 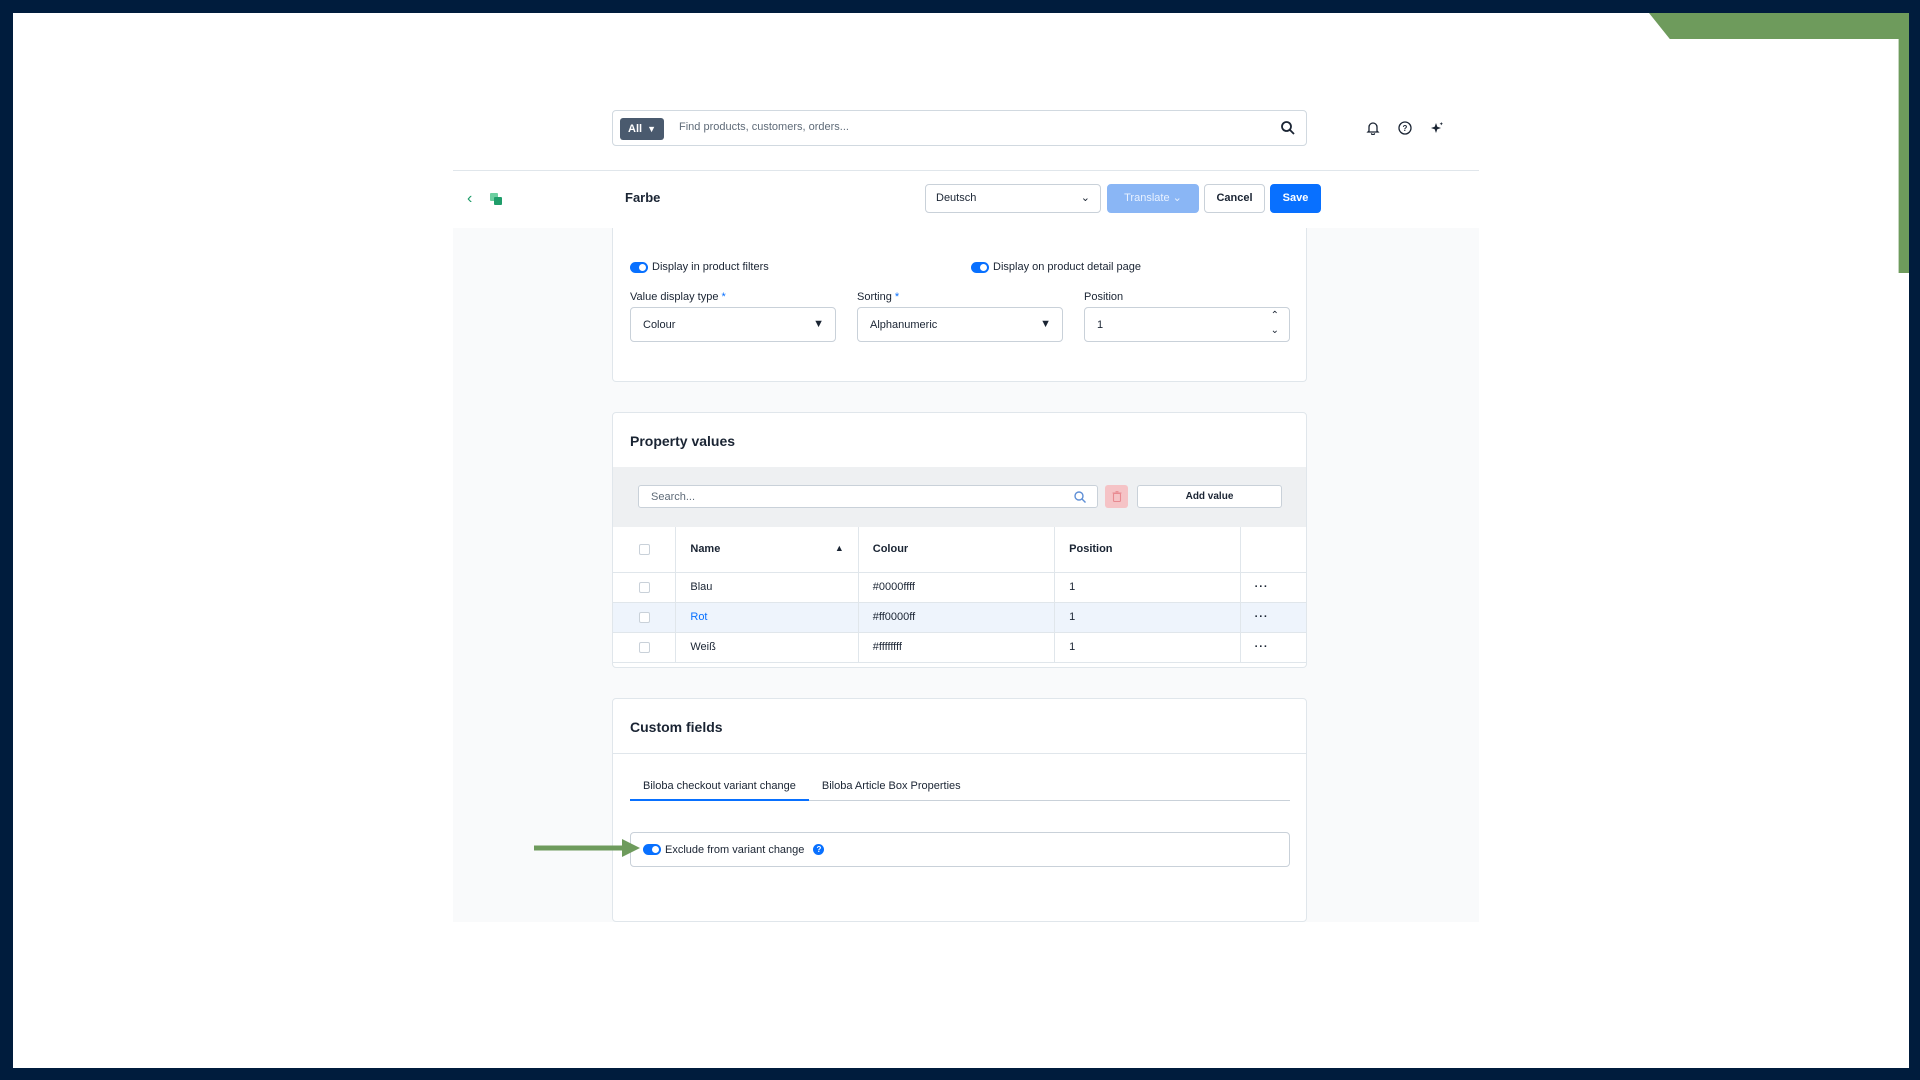 I want to click on value-display-type-label: Value display type *, so click(x=678, y=297).